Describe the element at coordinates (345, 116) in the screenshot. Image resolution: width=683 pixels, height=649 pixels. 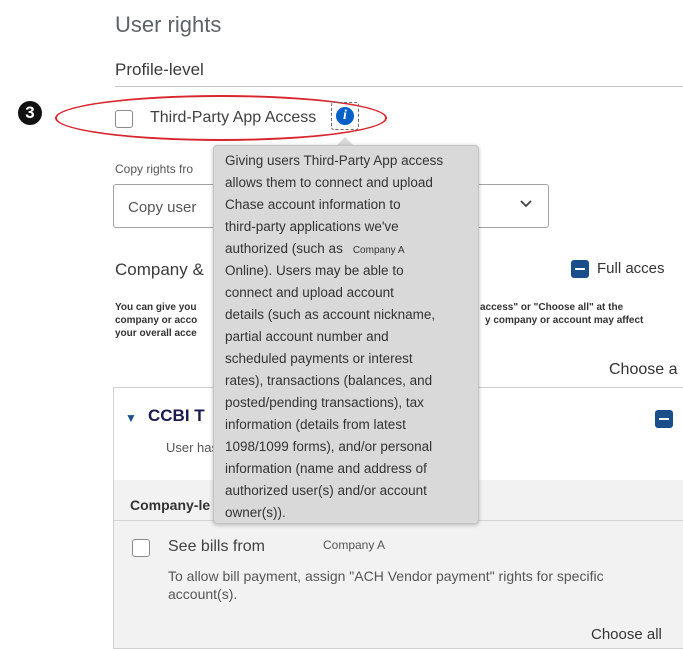
I see `info-icon: i` at that location.